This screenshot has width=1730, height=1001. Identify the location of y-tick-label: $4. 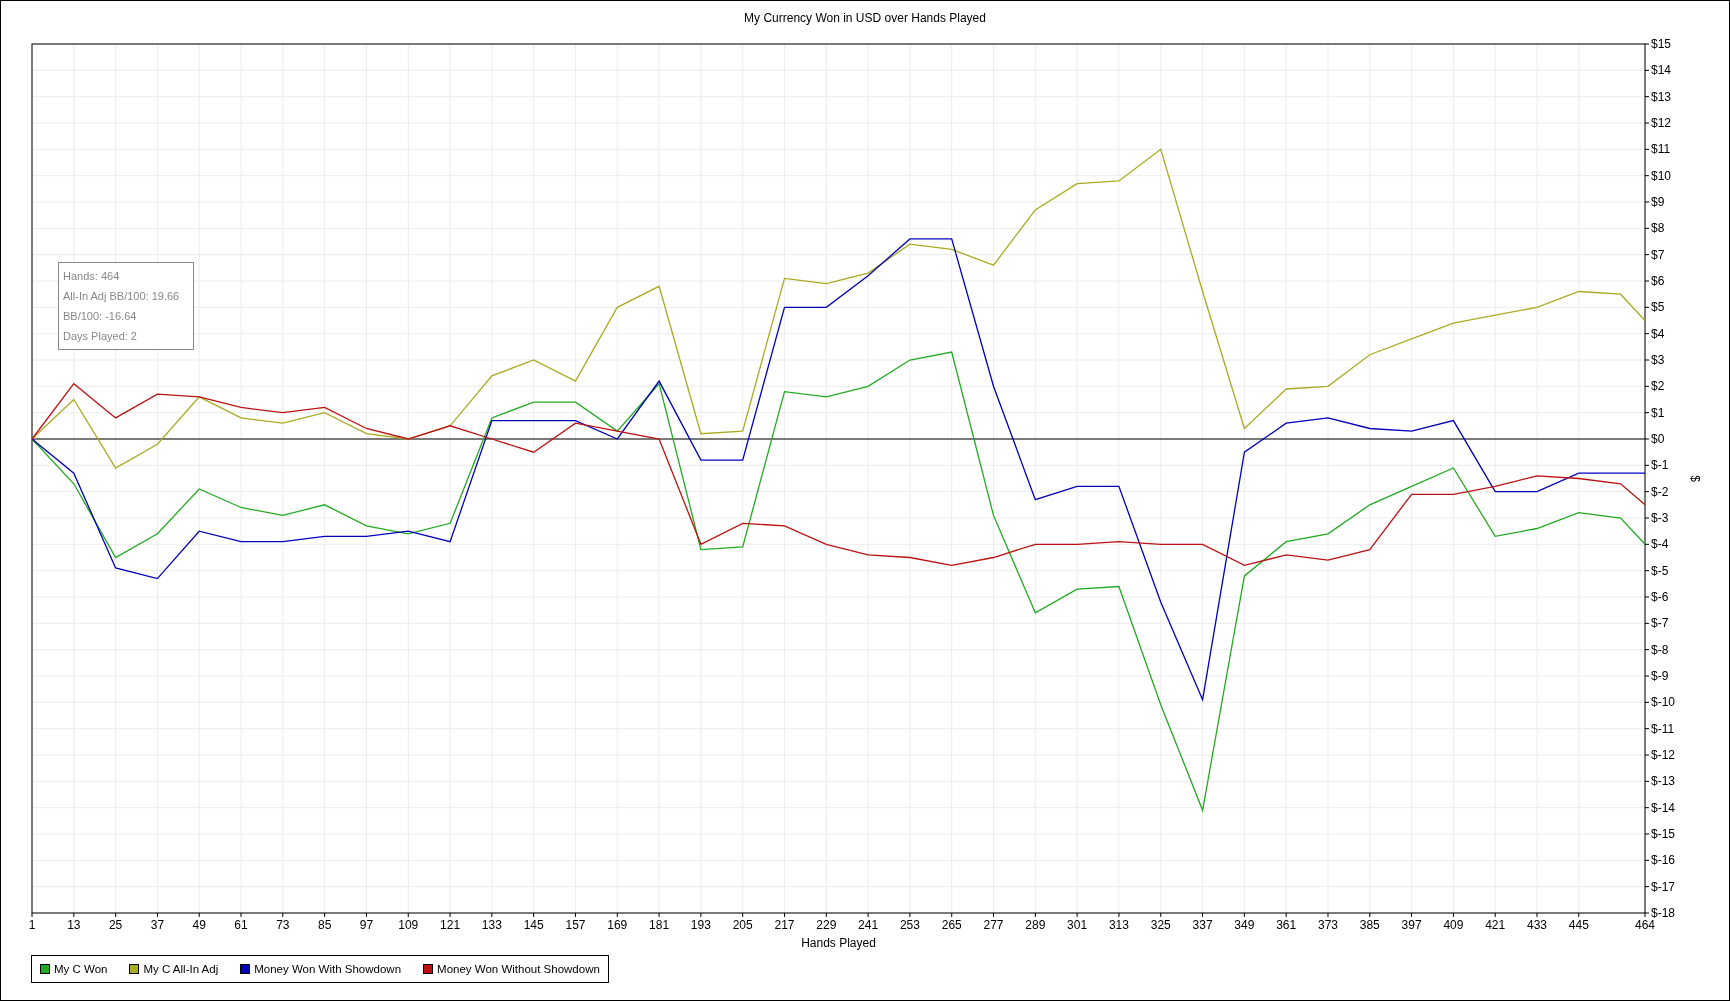
(1658, 333).